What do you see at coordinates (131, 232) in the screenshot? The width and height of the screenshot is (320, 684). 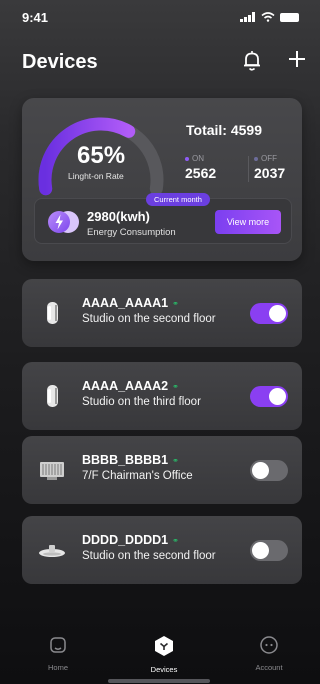 I see `energy-label: Energy Consumption` at bounding box center [131, 232].